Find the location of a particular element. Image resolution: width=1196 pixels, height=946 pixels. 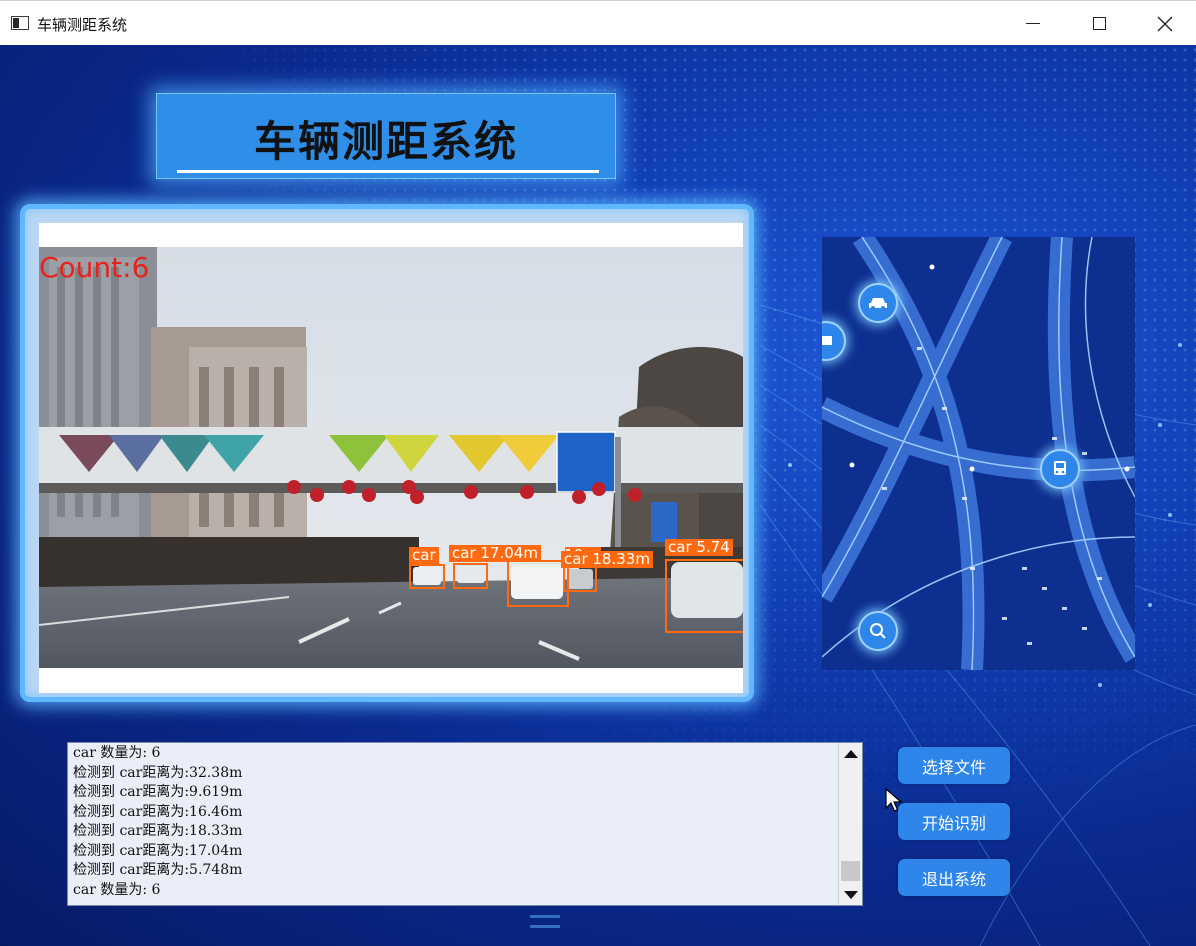

app-icon is located at coordinates (20, 23).